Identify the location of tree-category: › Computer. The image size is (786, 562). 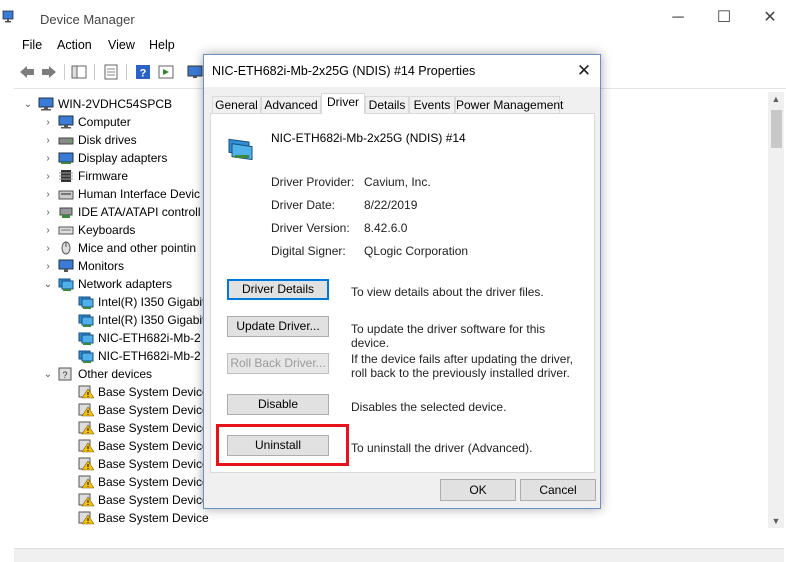
(86, 122).